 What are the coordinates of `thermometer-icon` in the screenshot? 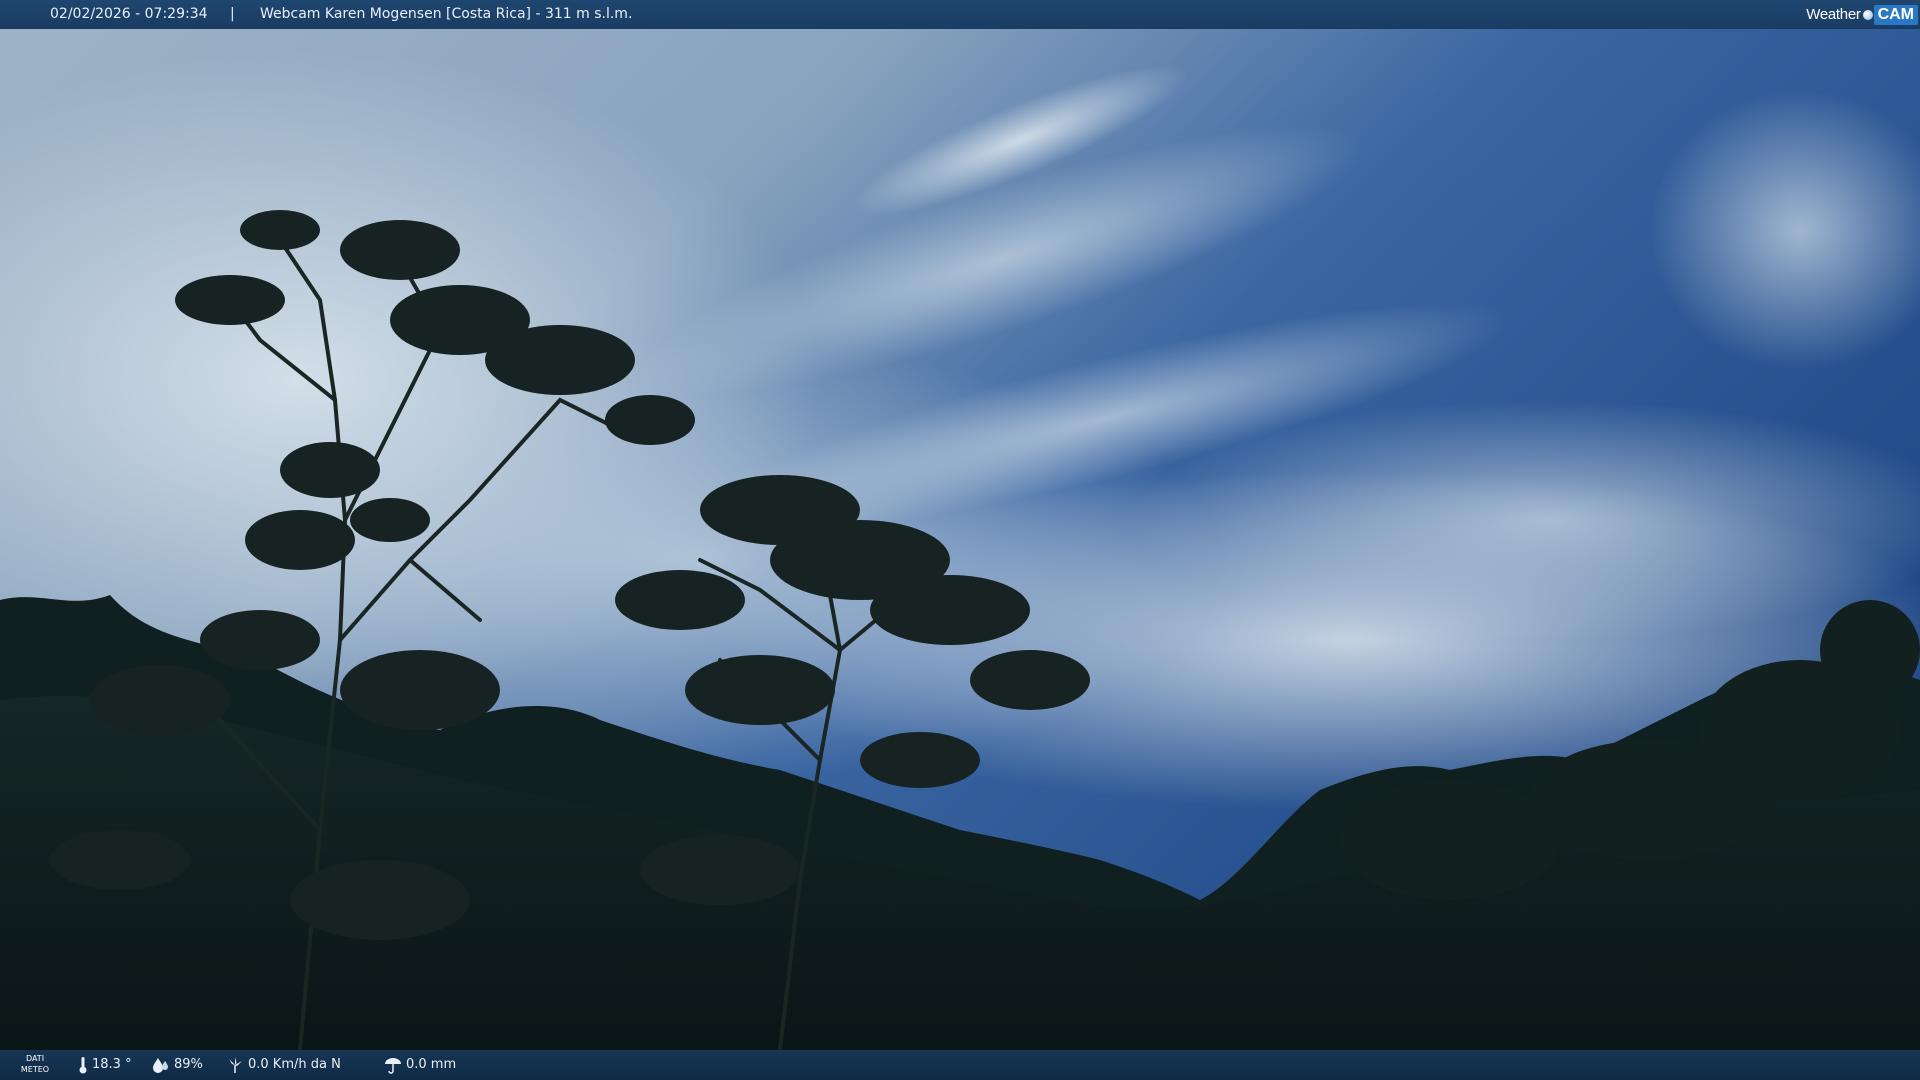 It's located at (83, 1065).